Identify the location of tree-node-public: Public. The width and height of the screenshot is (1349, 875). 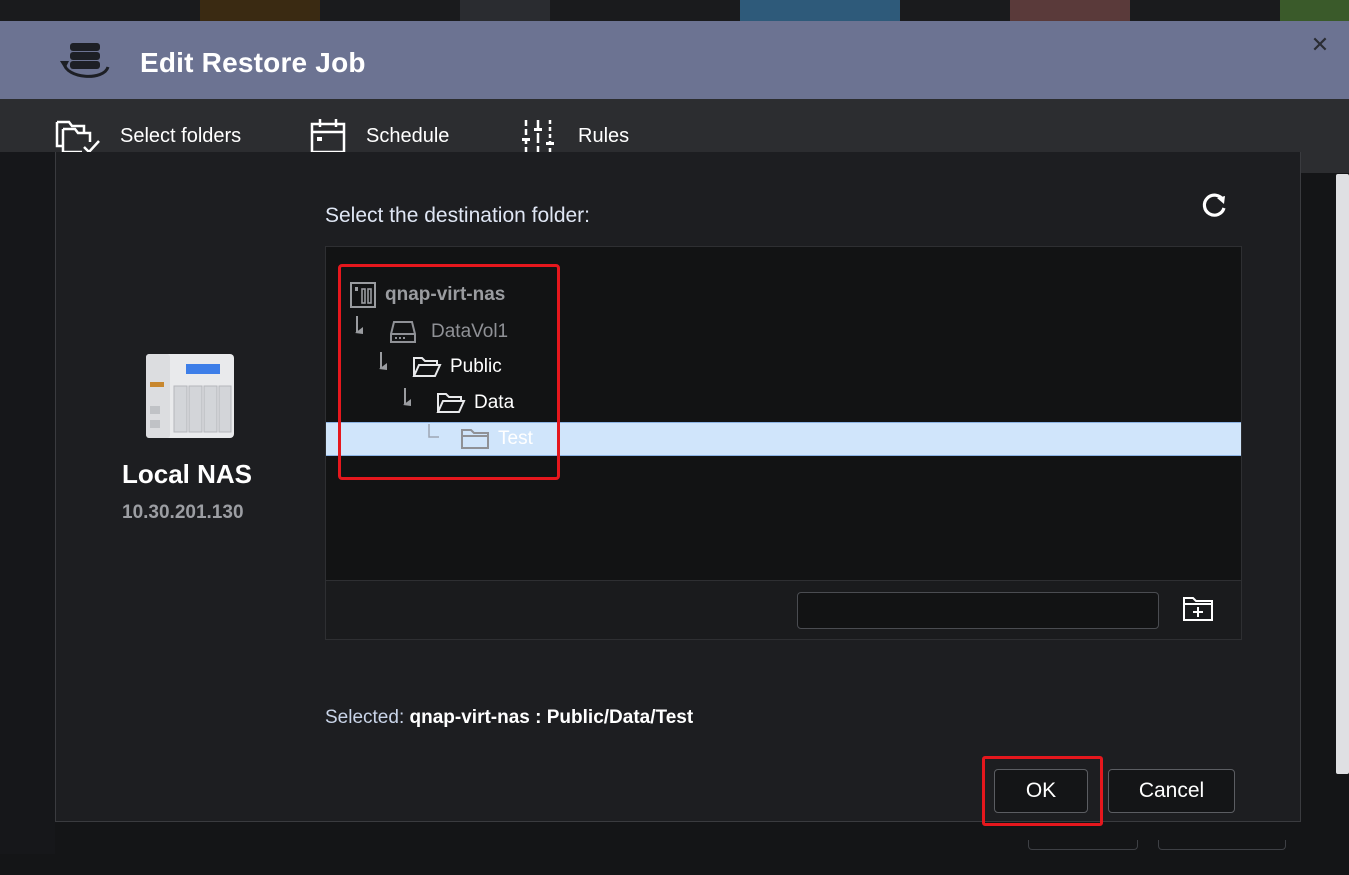
(457, 367).